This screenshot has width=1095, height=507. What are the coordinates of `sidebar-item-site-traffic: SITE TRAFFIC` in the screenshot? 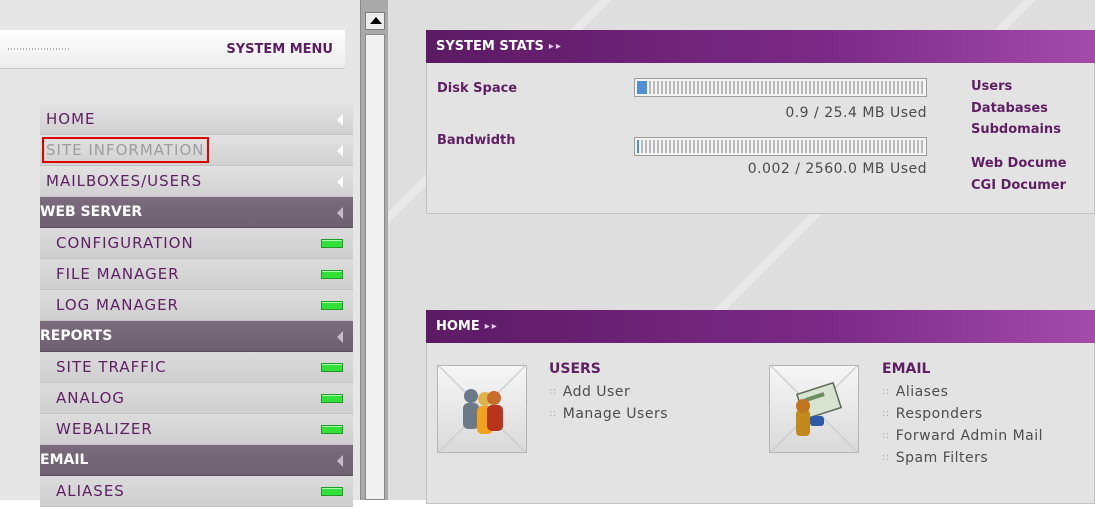 It's located at (196, 367).